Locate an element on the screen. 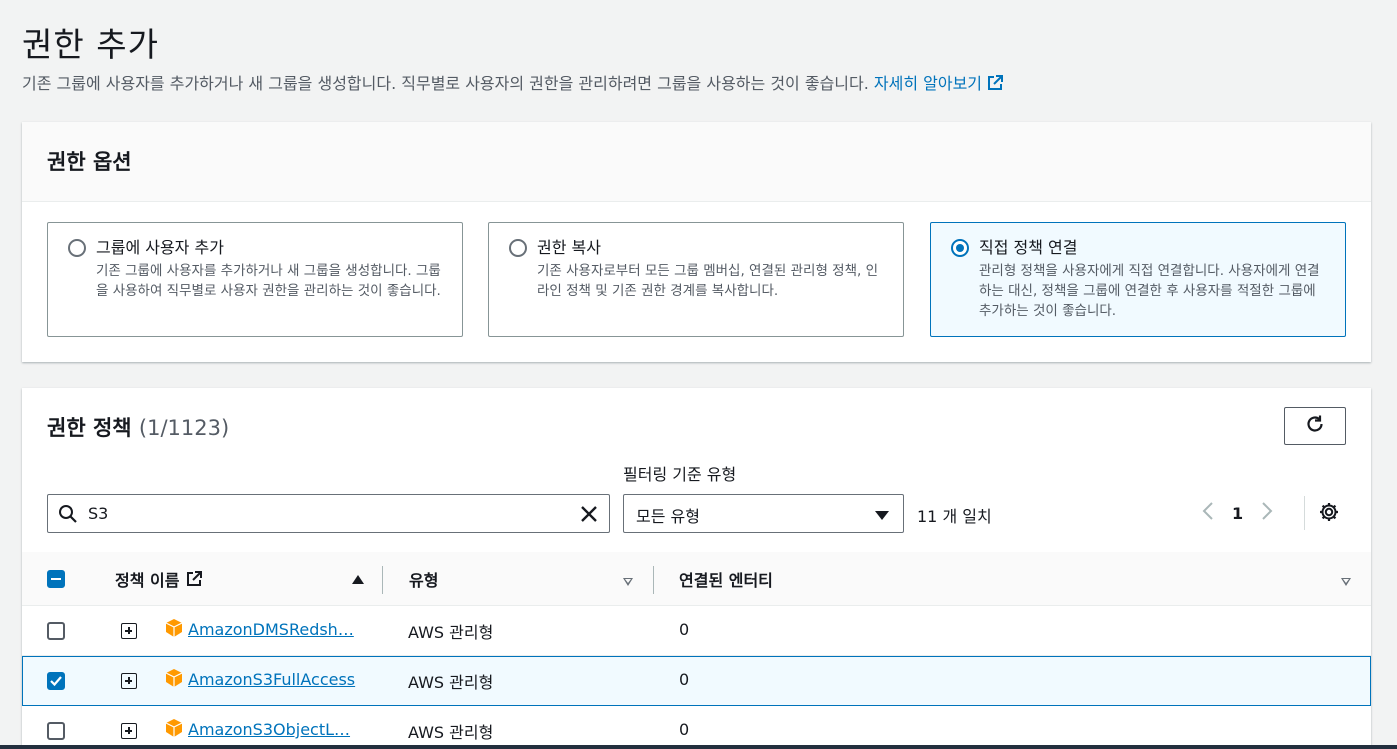 This screenshot has height=749, width=1397. learn-more-link: 자세히 알아보기 is located at coordinates (939, 83).